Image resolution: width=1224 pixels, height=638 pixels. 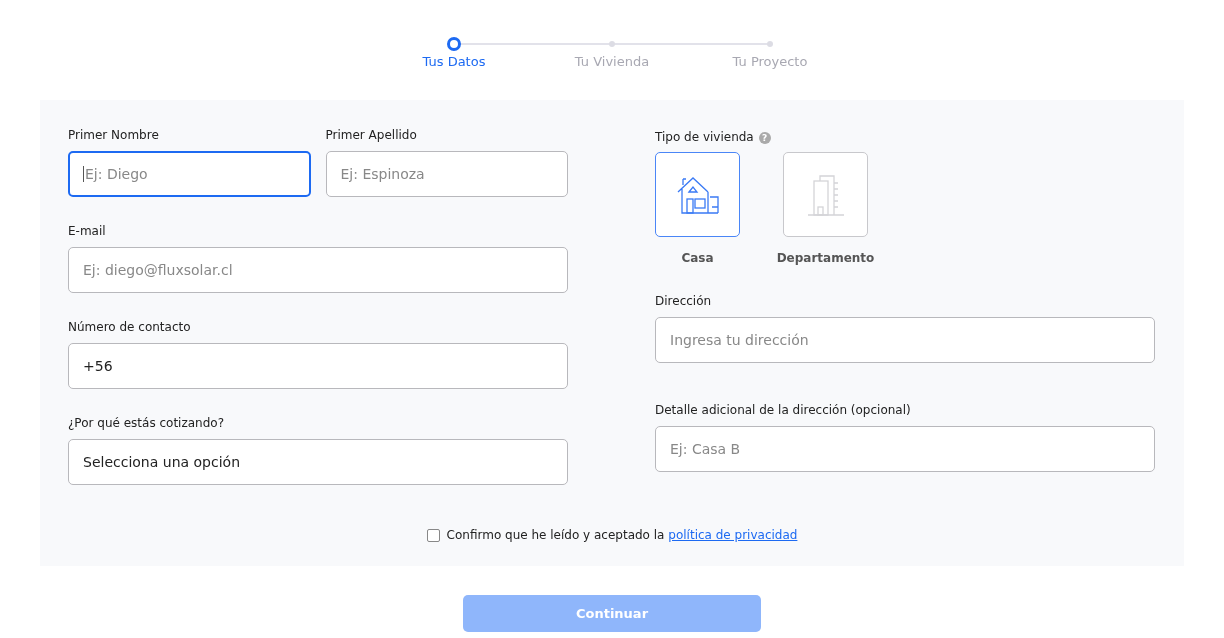 I want to click on privacy-link: política de privacidad, so click(x=733, y=535).